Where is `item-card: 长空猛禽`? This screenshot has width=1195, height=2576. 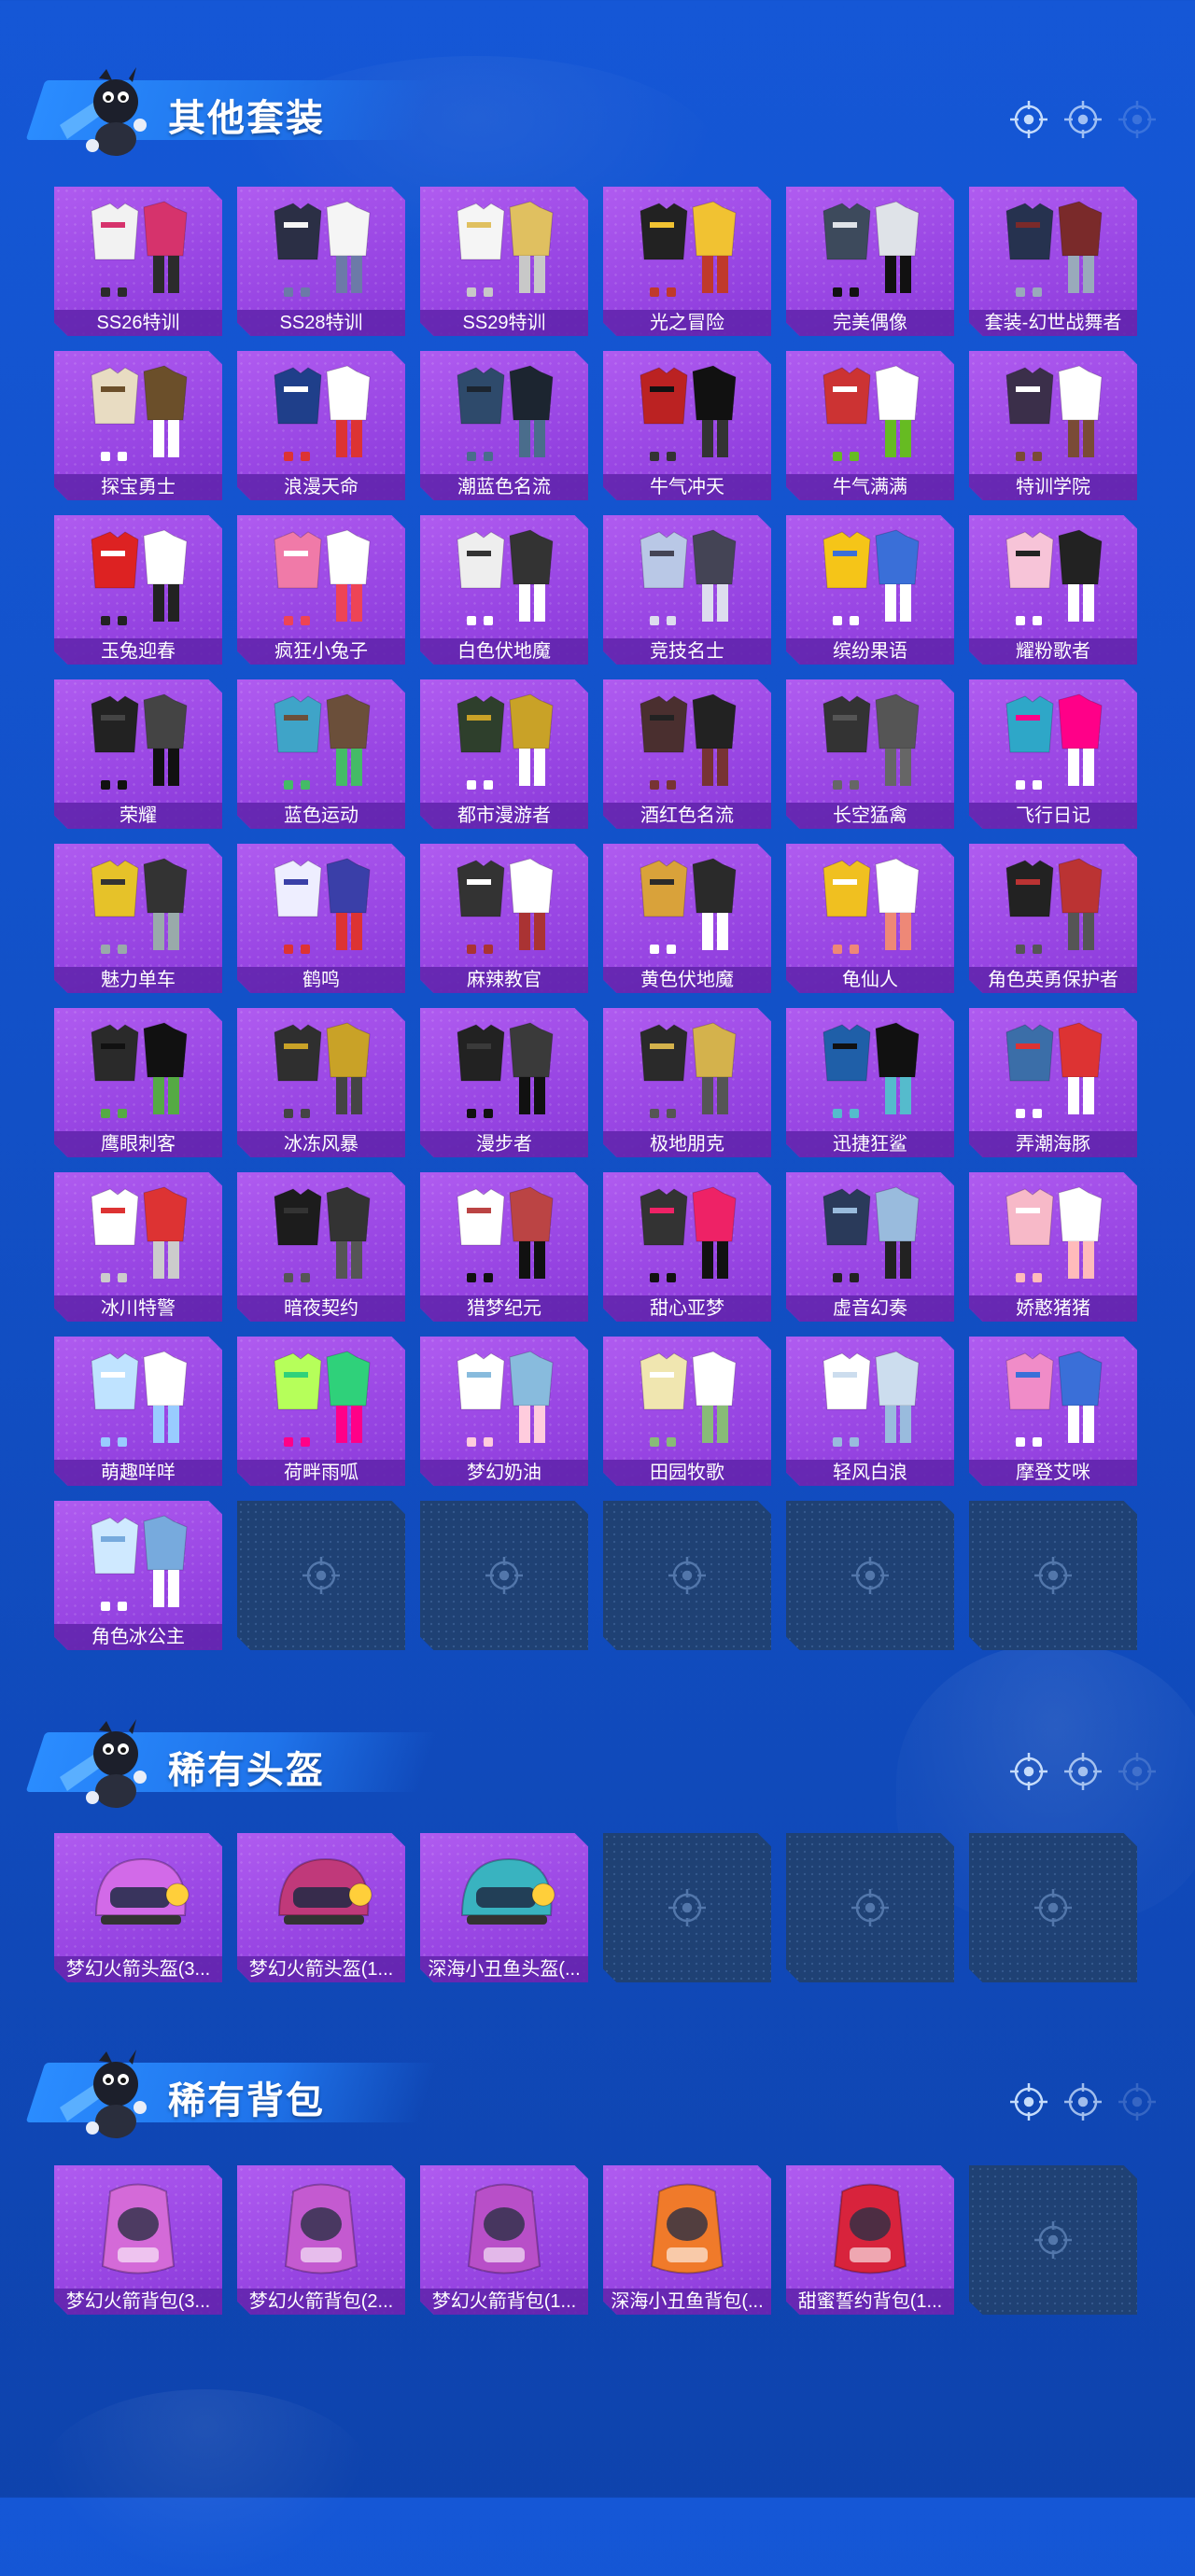 item-card: 长空猛禽 is located at coordinates (870, 754).